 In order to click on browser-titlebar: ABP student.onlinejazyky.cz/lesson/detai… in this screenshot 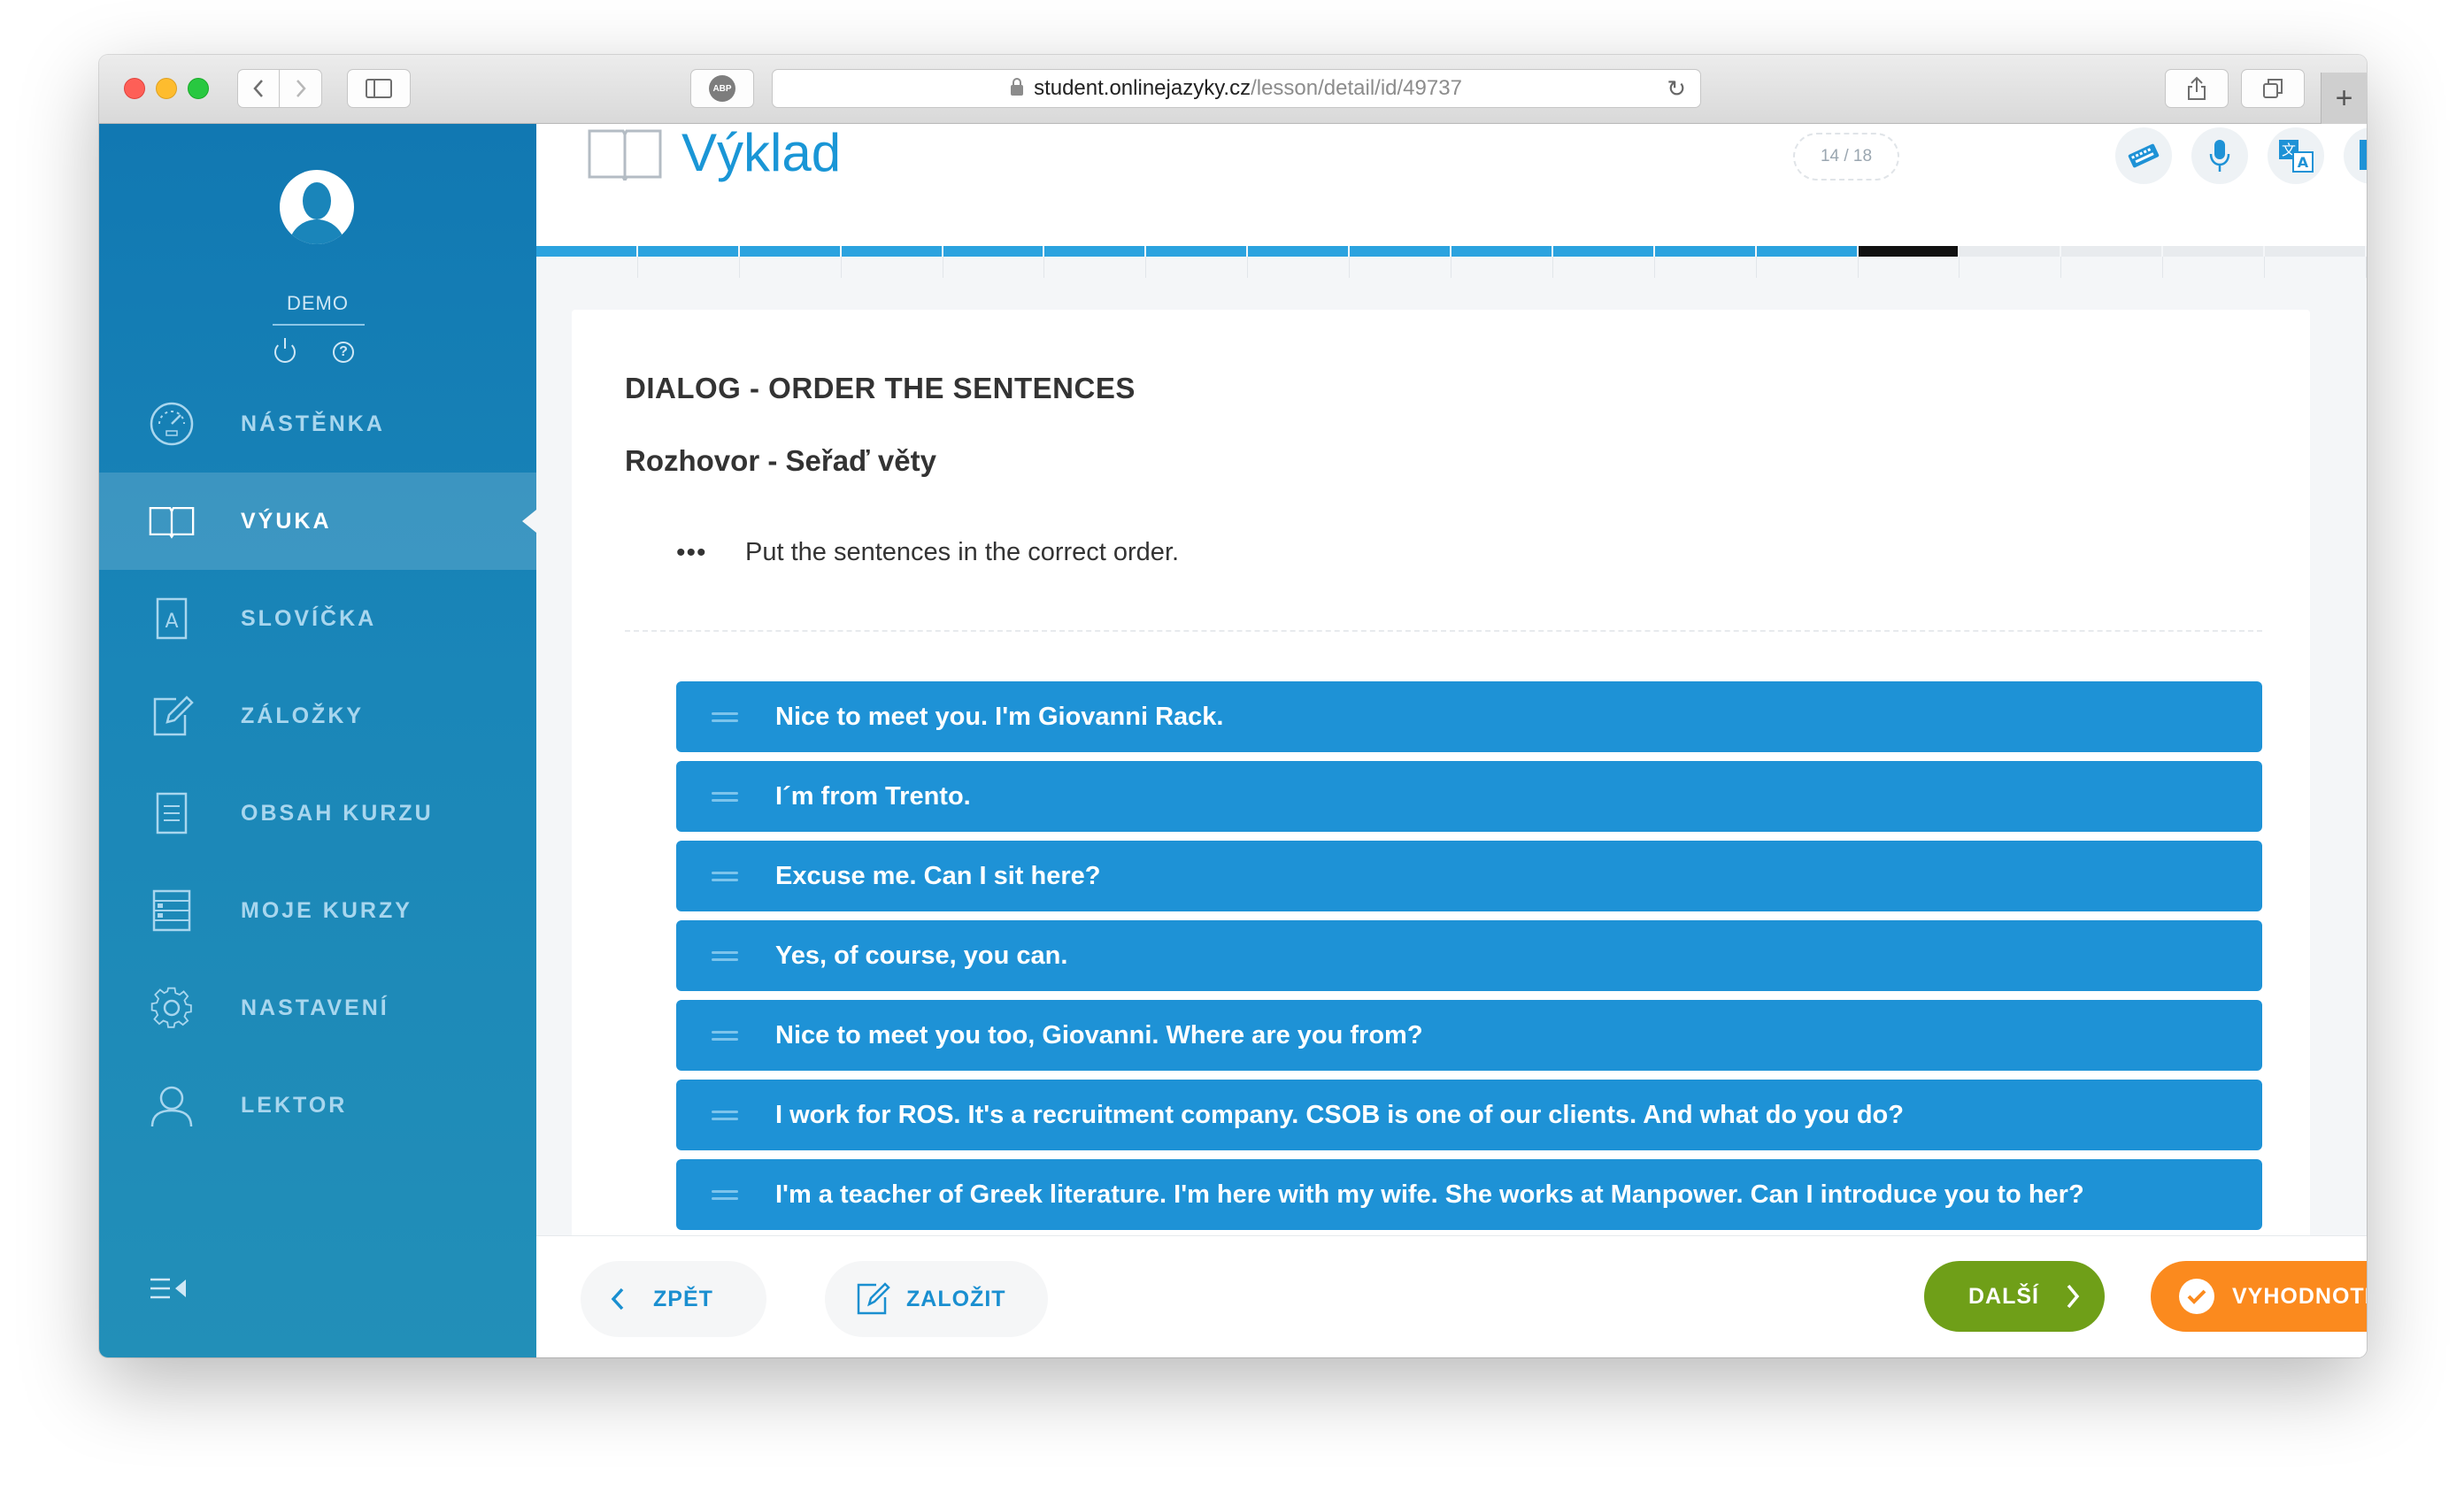, I will do `click(1233, 89)`.